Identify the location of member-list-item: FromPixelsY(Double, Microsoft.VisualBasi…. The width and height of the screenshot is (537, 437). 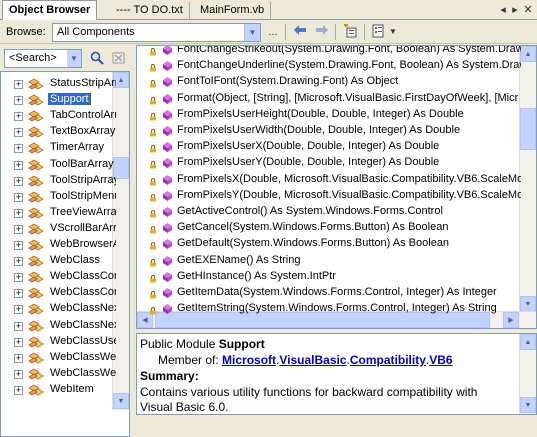
(329, 196).